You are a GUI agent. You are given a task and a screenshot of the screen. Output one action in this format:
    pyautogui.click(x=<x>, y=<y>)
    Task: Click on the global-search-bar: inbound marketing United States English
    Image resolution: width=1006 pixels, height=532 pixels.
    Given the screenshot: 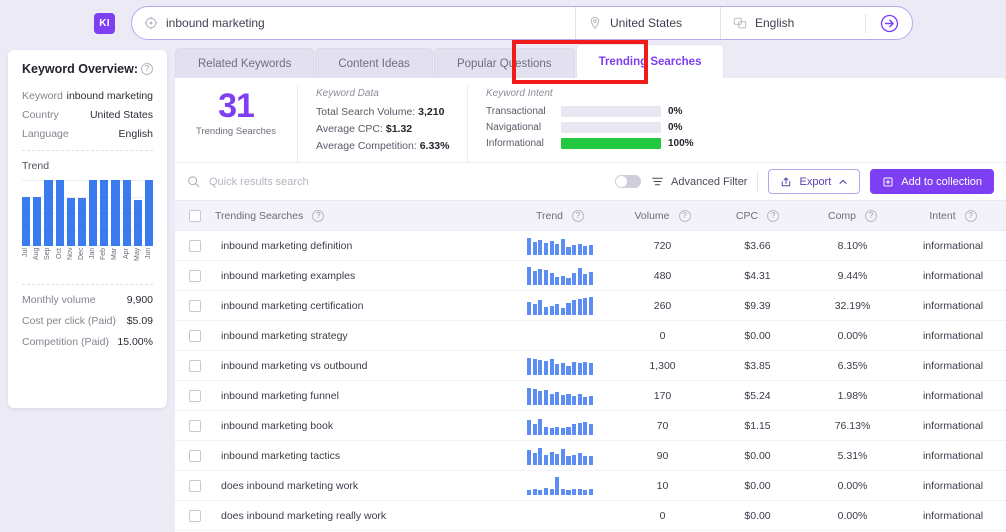 What is the action you would take?
    pyautogui.click(x=522, y=23)
    